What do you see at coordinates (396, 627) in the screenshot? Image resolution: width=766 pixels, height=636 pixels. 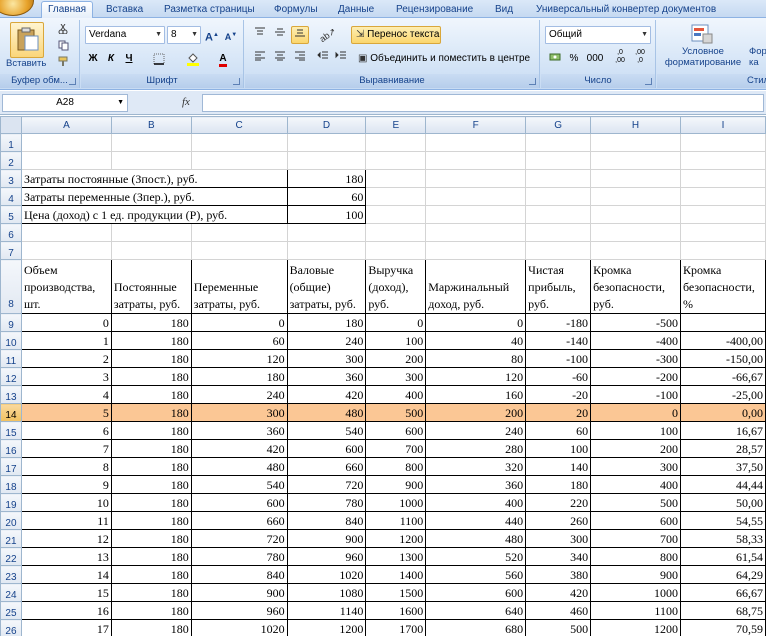 I see `data-cell: 1700` at bounding box center [396, 627].